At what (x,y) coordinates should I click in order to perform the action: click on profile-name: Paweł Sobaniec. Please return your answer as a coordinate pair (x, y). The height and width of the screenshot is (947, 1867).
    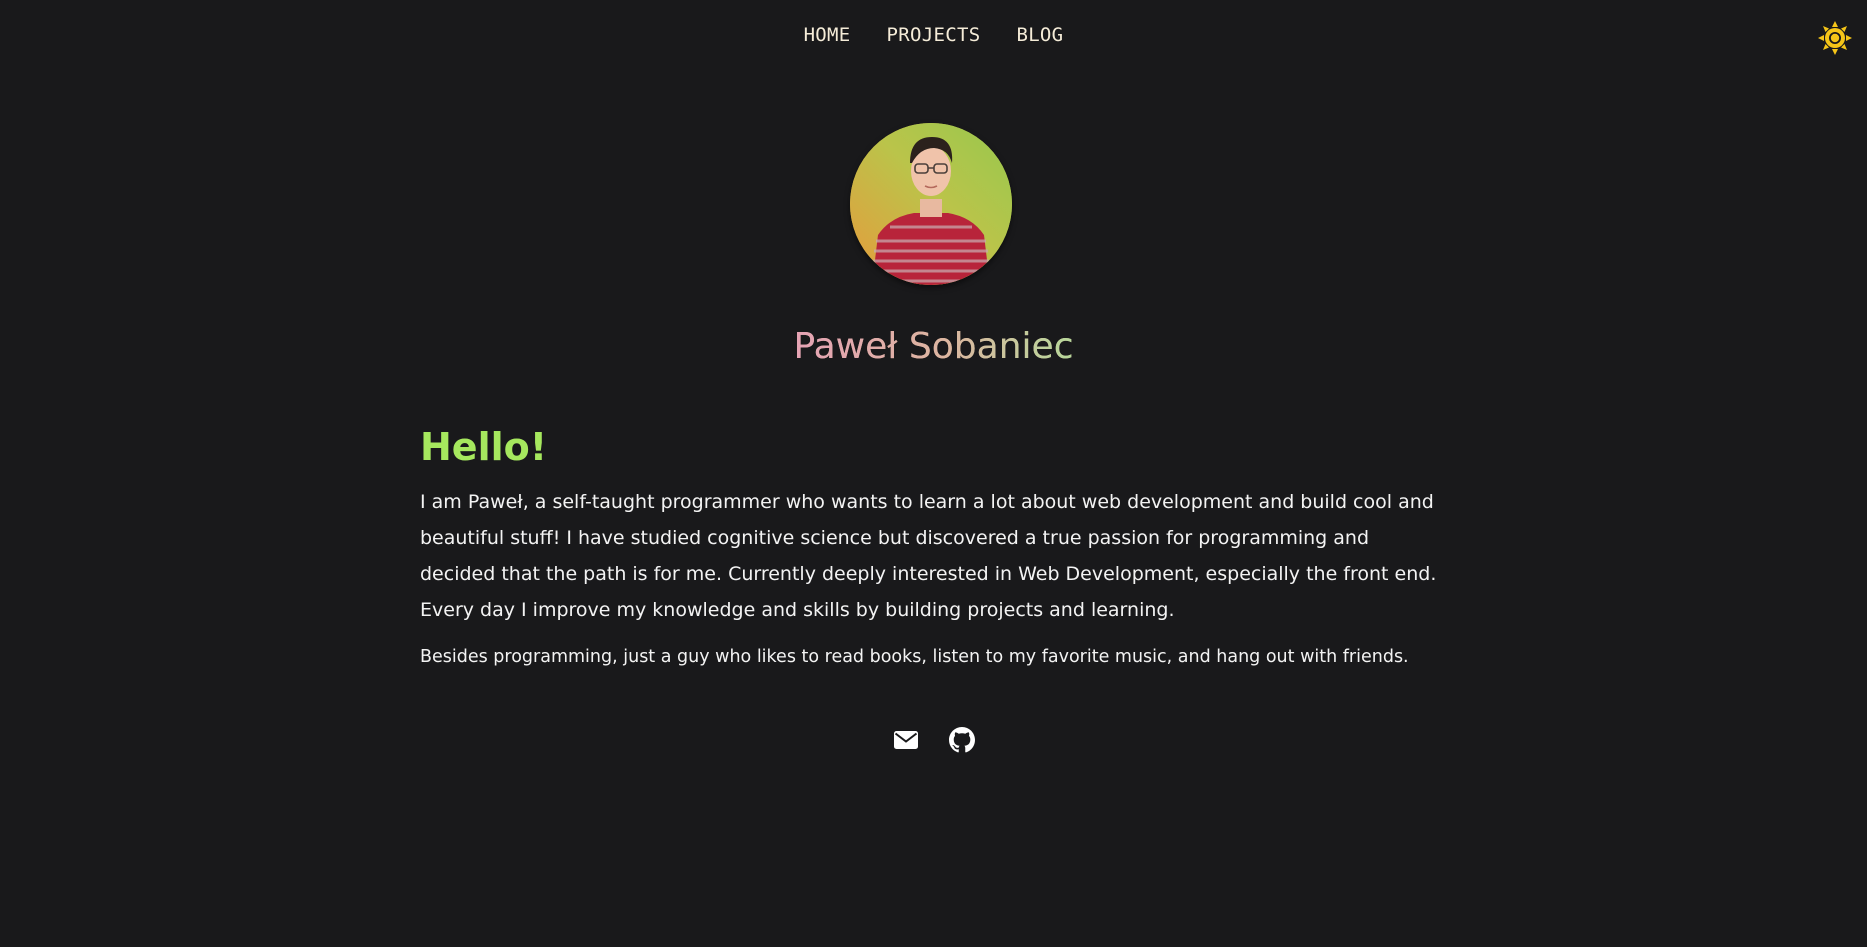
    Looking at the image, I should click on (933, 346).